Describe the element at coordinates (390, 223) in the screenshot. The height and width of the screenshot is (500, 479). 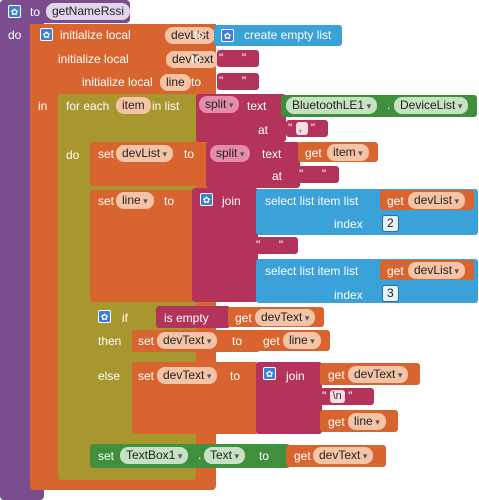
I see `index-number-field: 2` at that location.